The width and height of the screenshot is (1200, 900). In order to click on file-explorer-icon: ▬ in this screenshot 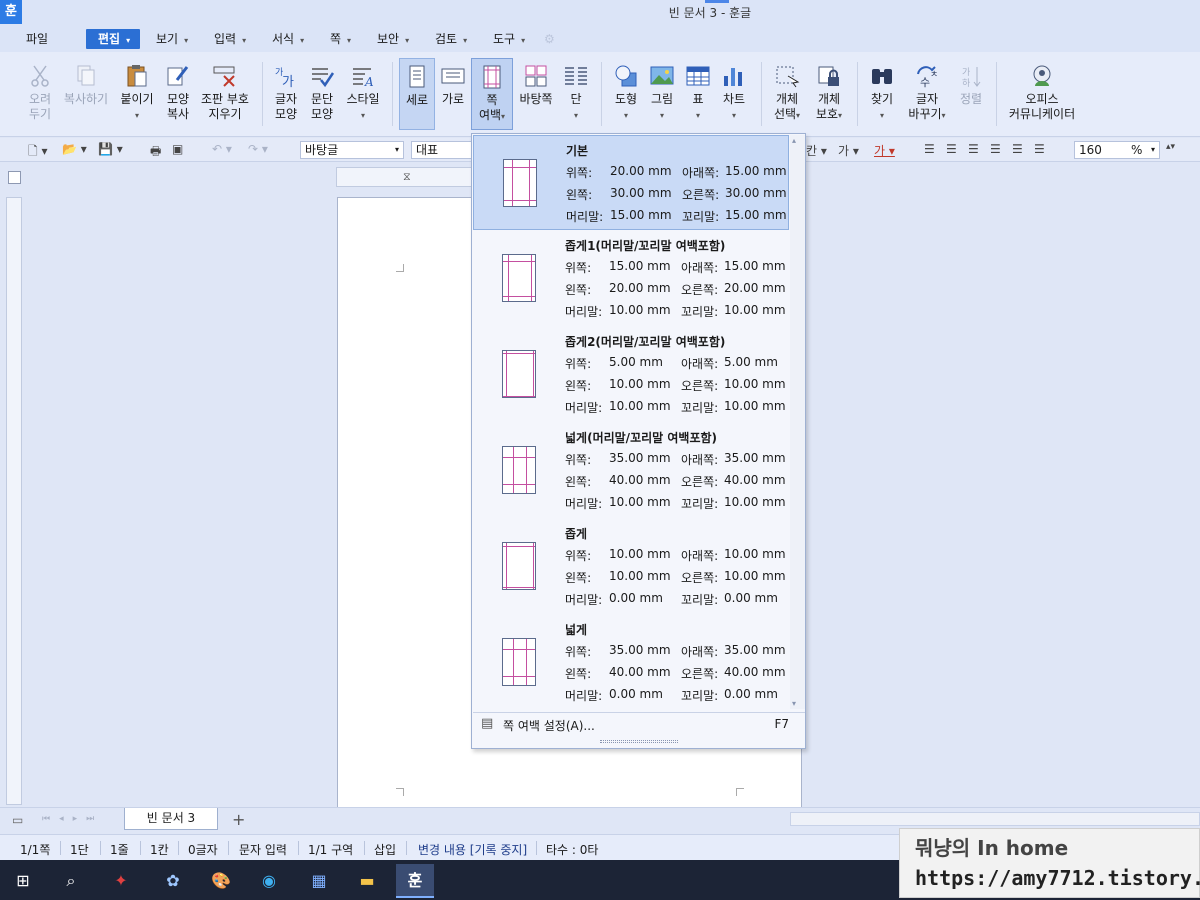, I will do `click(367, 881)`.